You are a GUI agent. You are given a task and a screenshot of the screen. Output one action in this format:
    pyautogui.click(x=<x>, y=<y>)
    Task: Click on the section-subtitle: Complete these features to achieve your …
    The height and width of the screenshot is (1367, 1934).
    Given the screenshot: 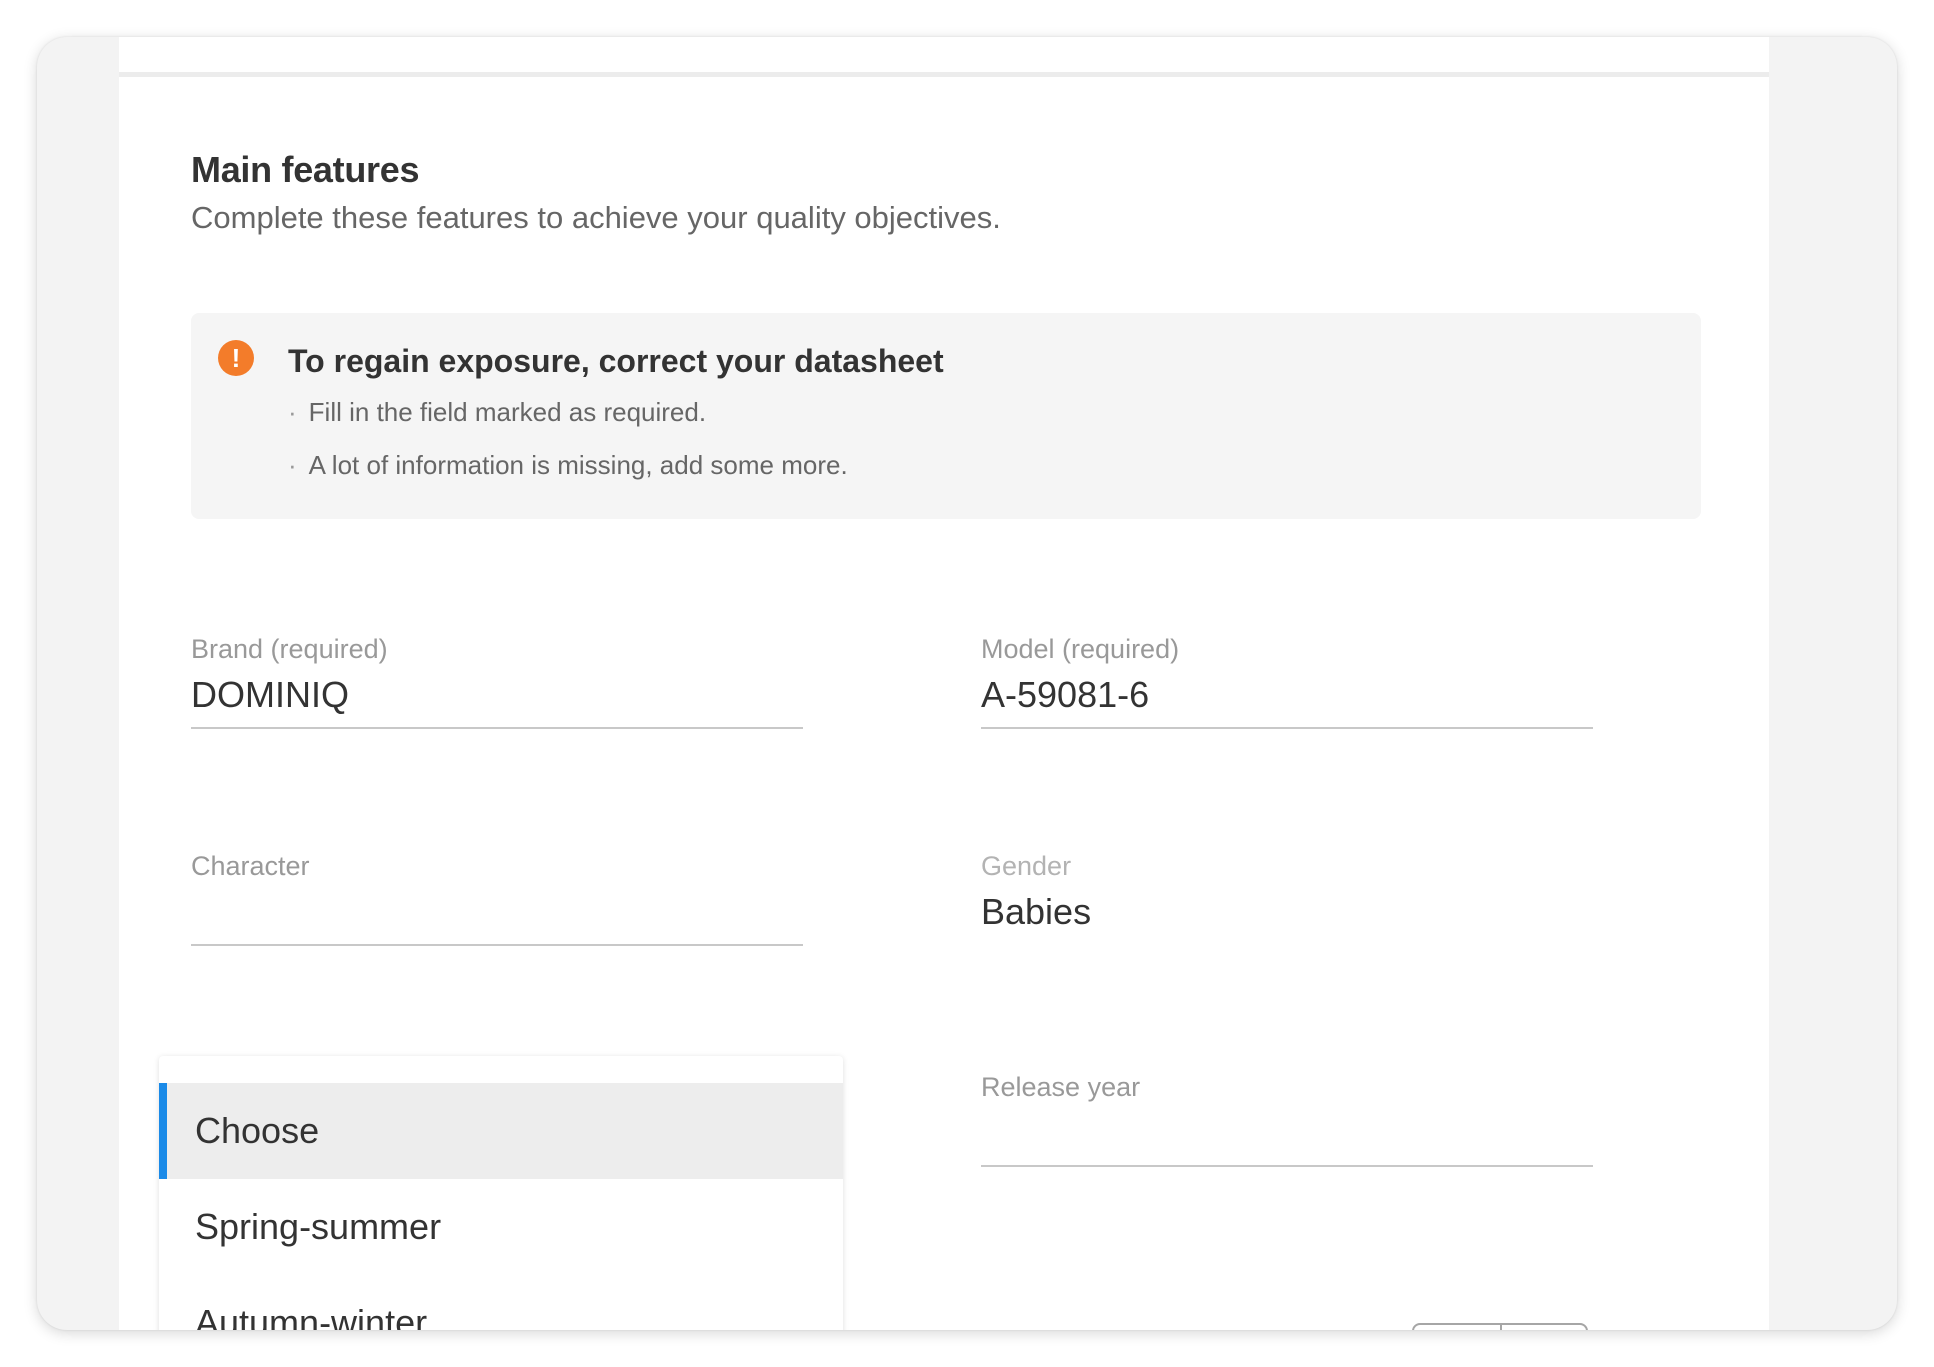 What is the action you would take?
    pyautogui.click(x=596, y=217)
    